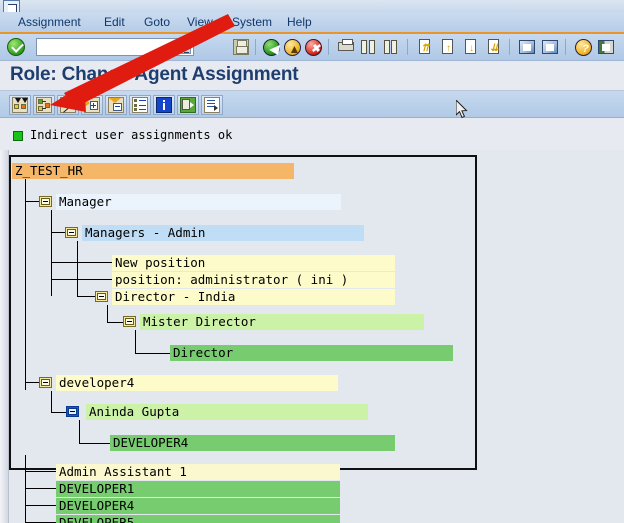  Describe the element at coordinates (282, 322) in the screenshot. I see `tree-node: Mister Director` at that location.